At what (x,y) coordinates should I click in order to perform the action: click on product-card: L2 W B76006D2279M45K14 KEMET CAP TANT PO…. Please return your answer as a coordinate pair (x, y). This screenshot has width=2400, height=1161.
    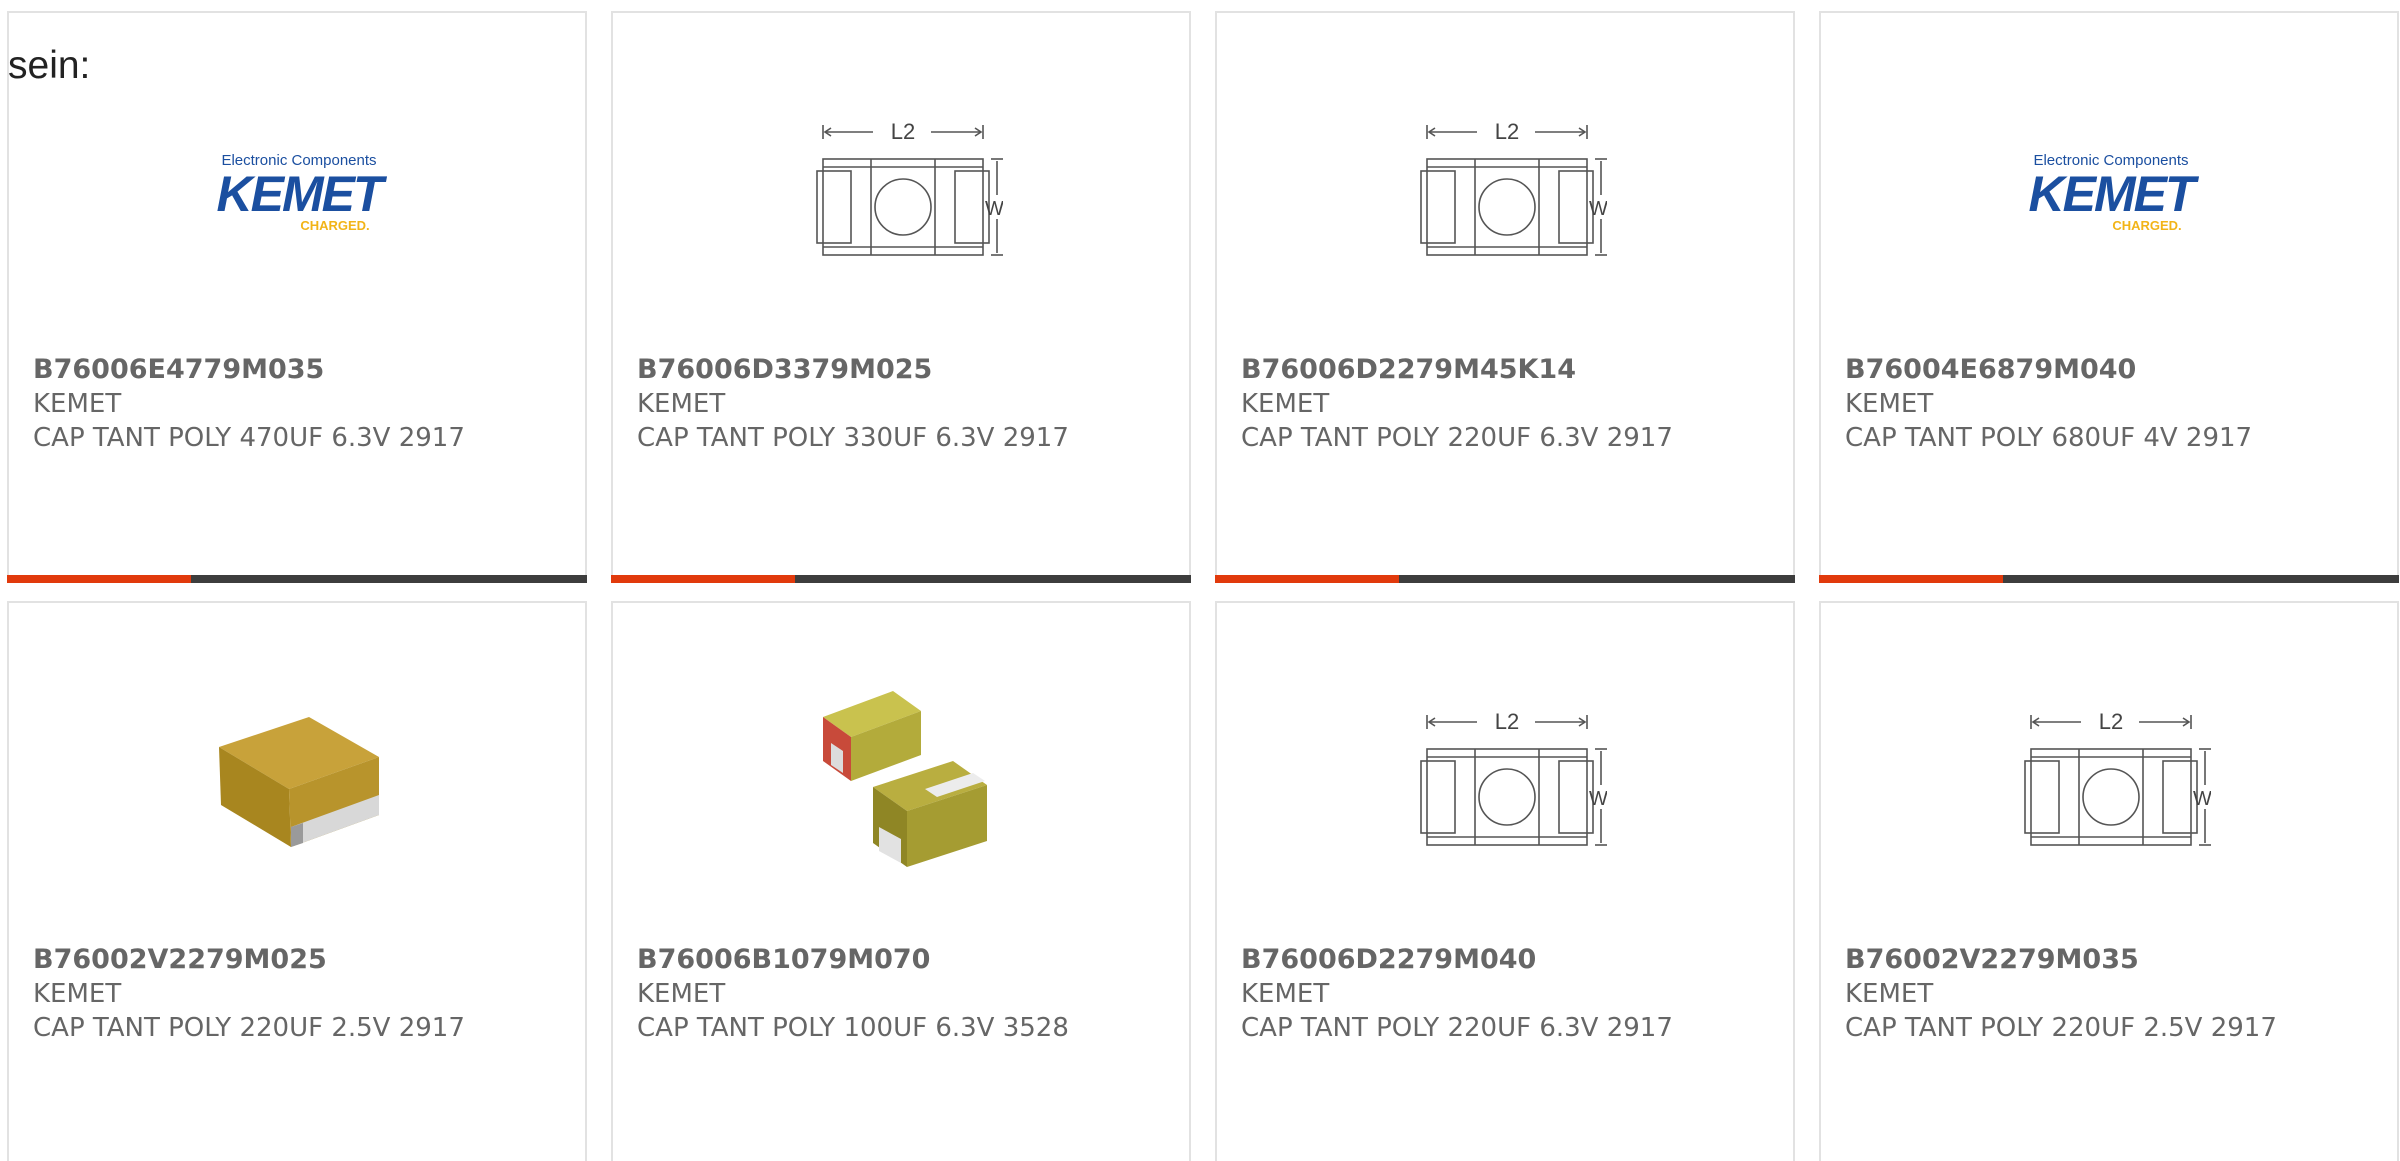
    Looking at the image, I should click on (1505, 297).